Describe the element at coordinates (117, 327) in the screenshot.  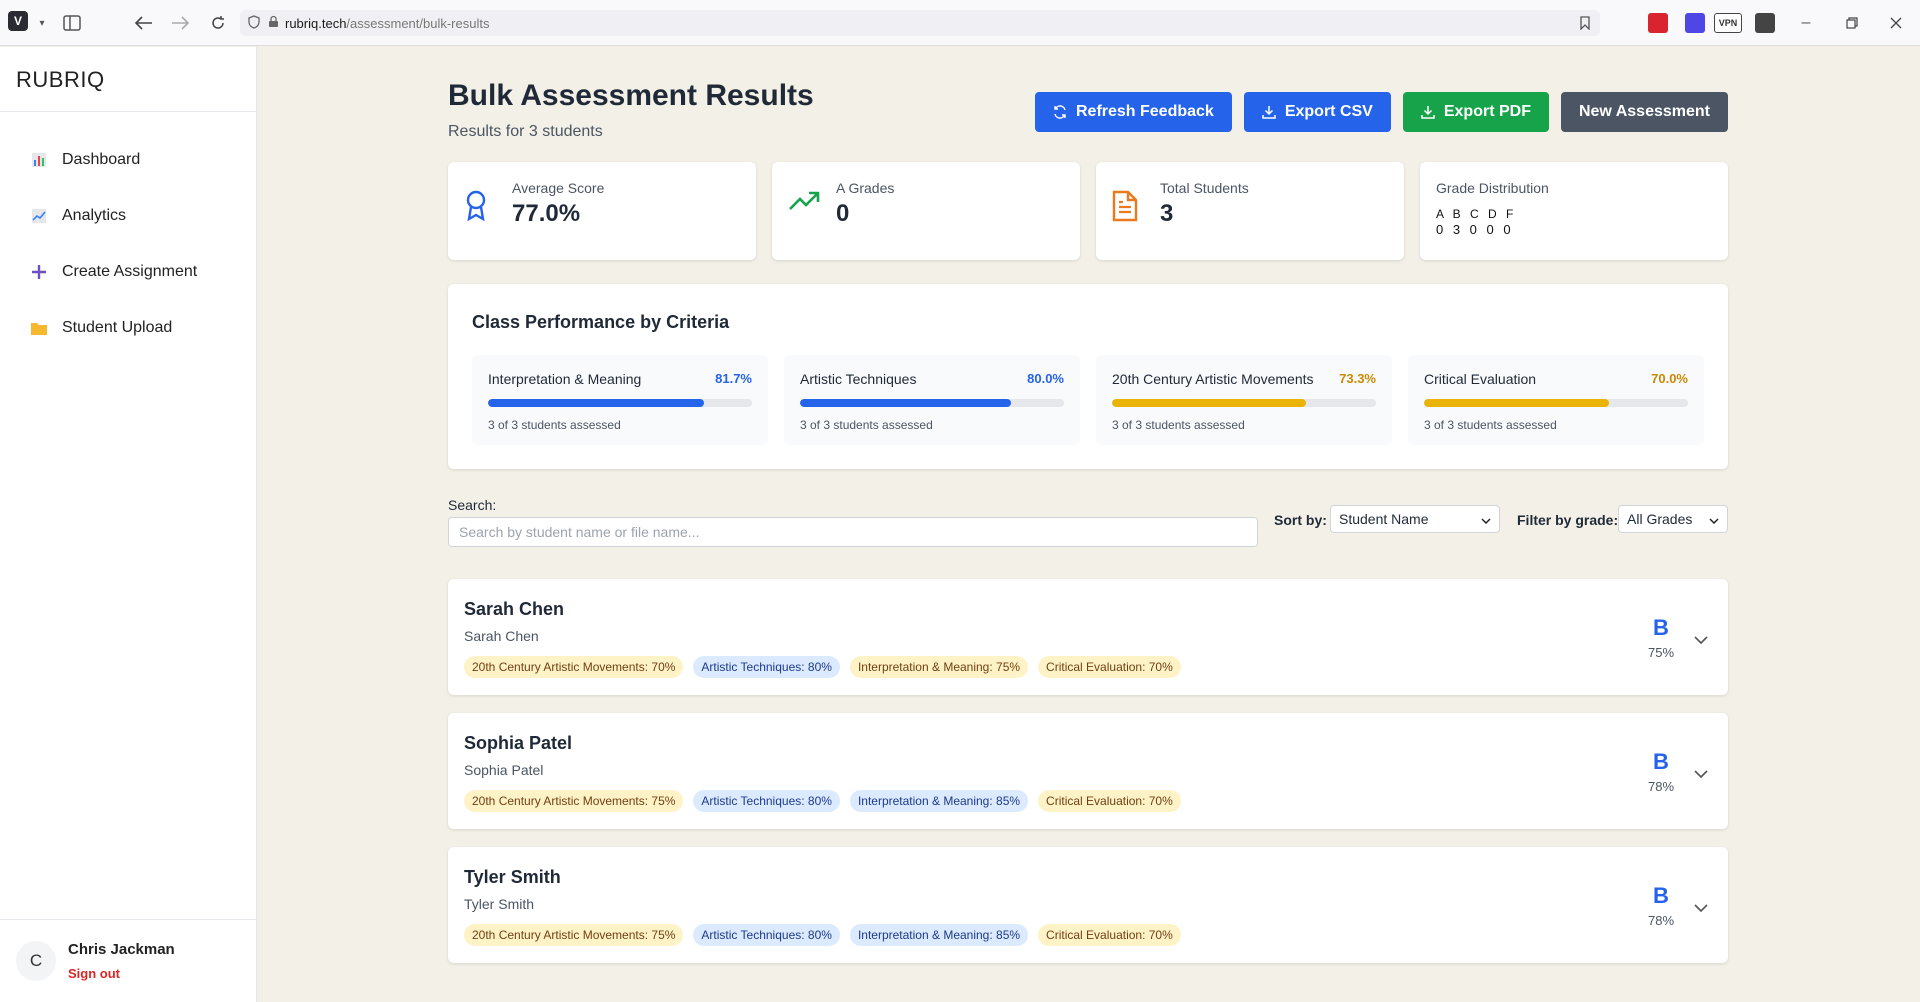
I see `sidebar-item-label: Student Upload` at that location.